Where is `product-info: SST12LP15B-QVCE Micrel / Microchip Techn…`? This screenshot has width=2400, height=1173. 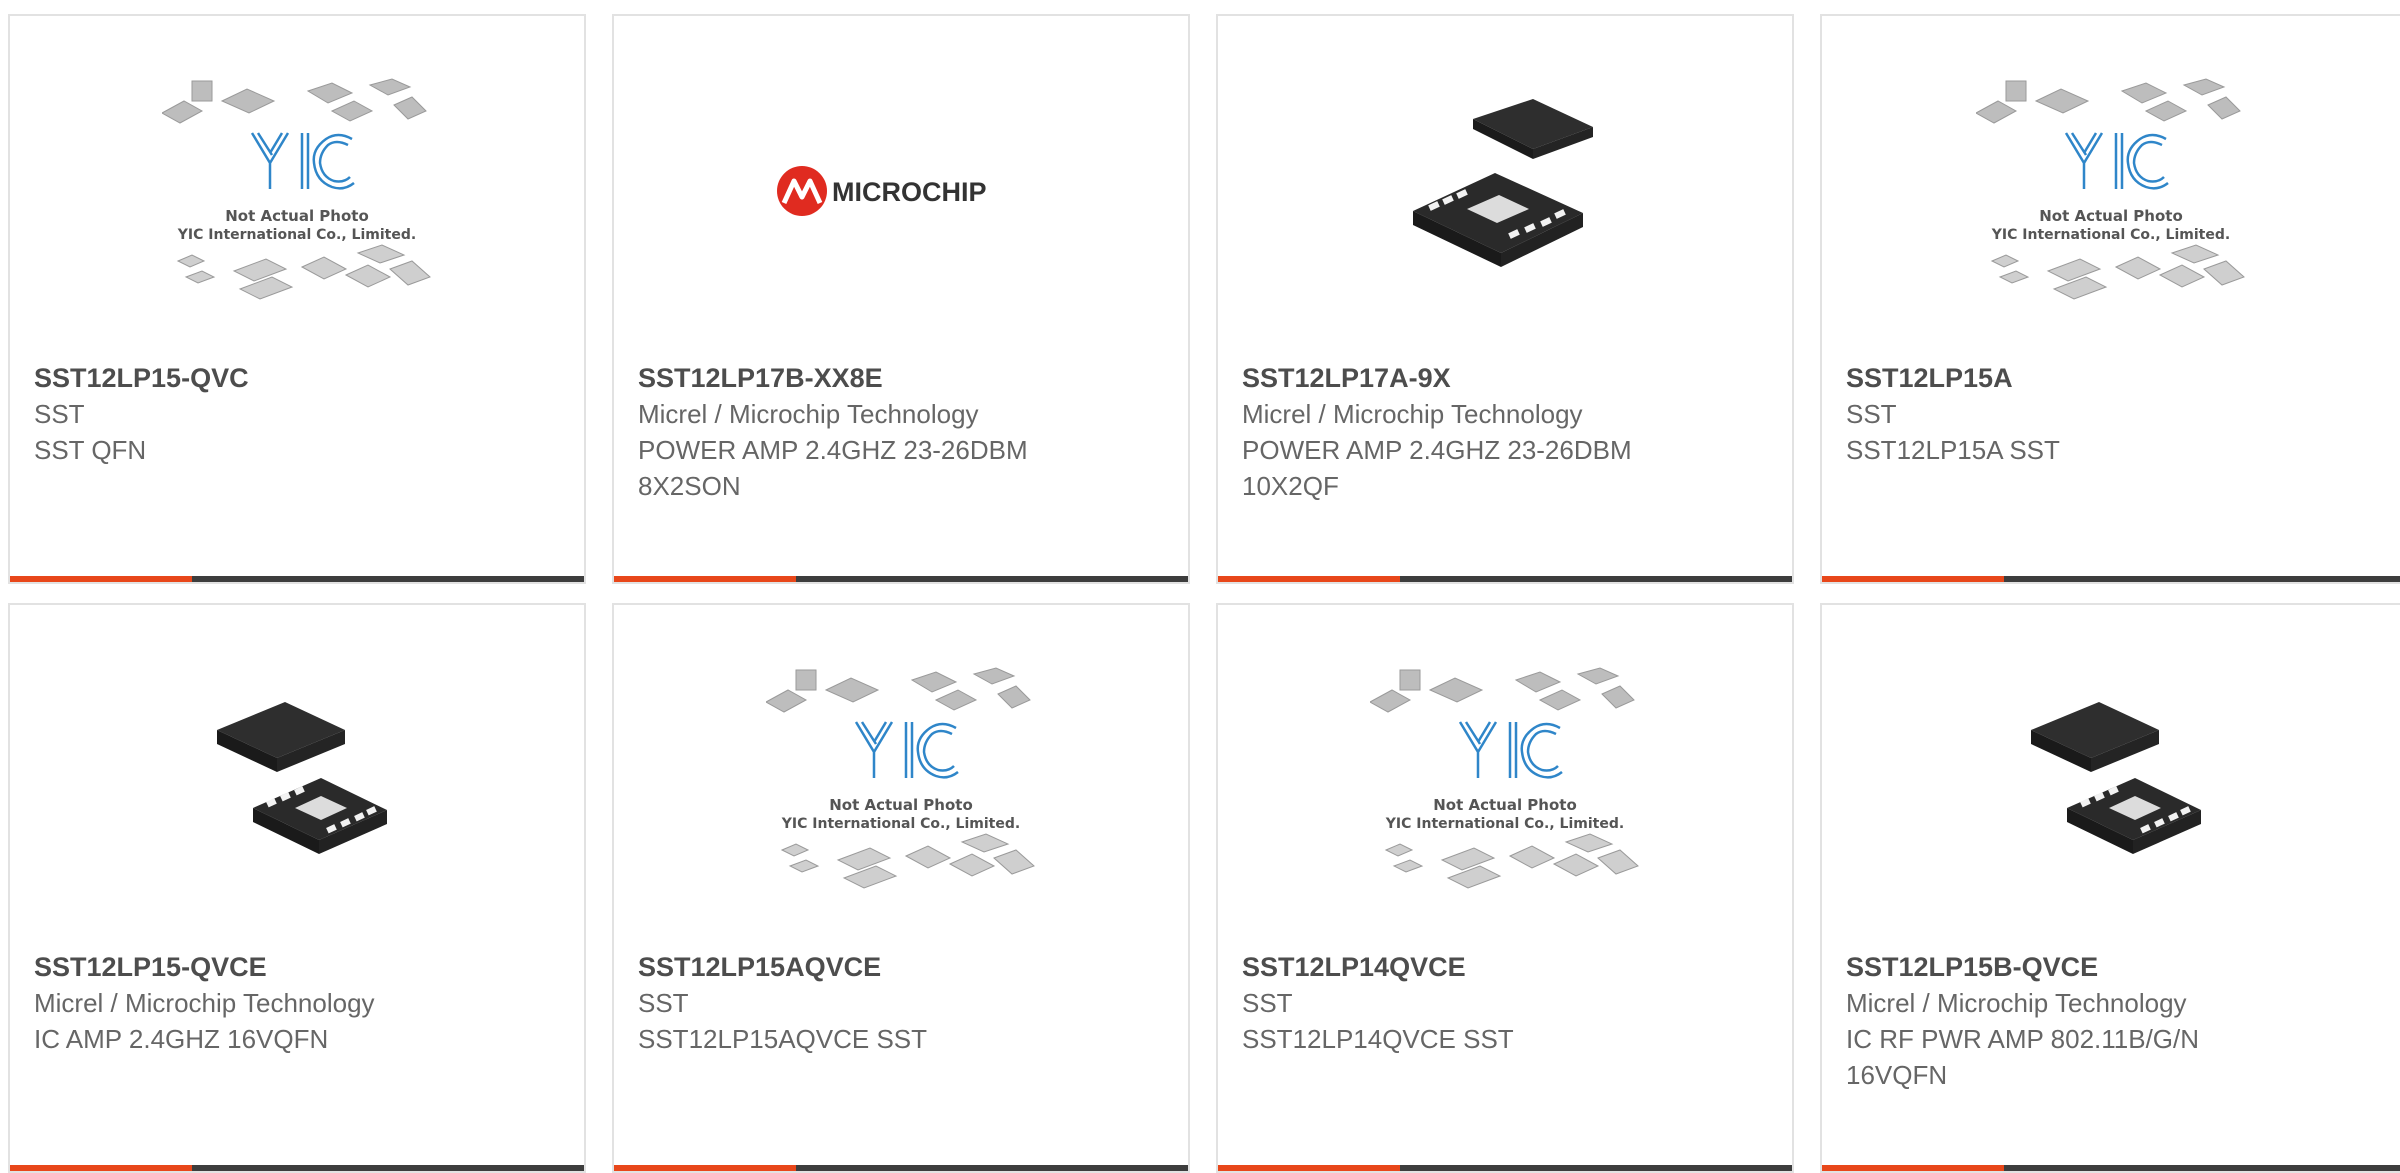
product-info: SST12LP15B-QVCE Micrel / Microchip Techn… is located at coordinates (2120, 1021).